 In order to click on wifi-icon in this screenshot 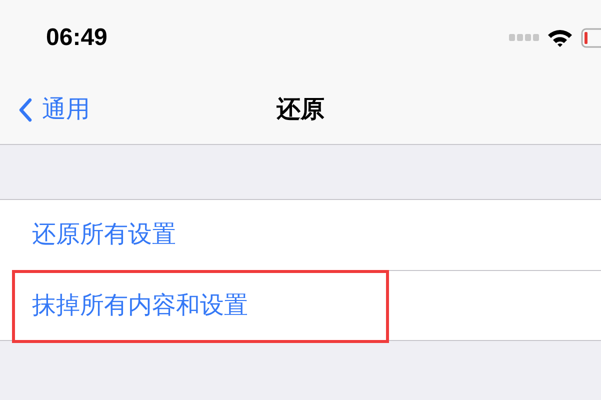, I will do `click(560, 38)`.